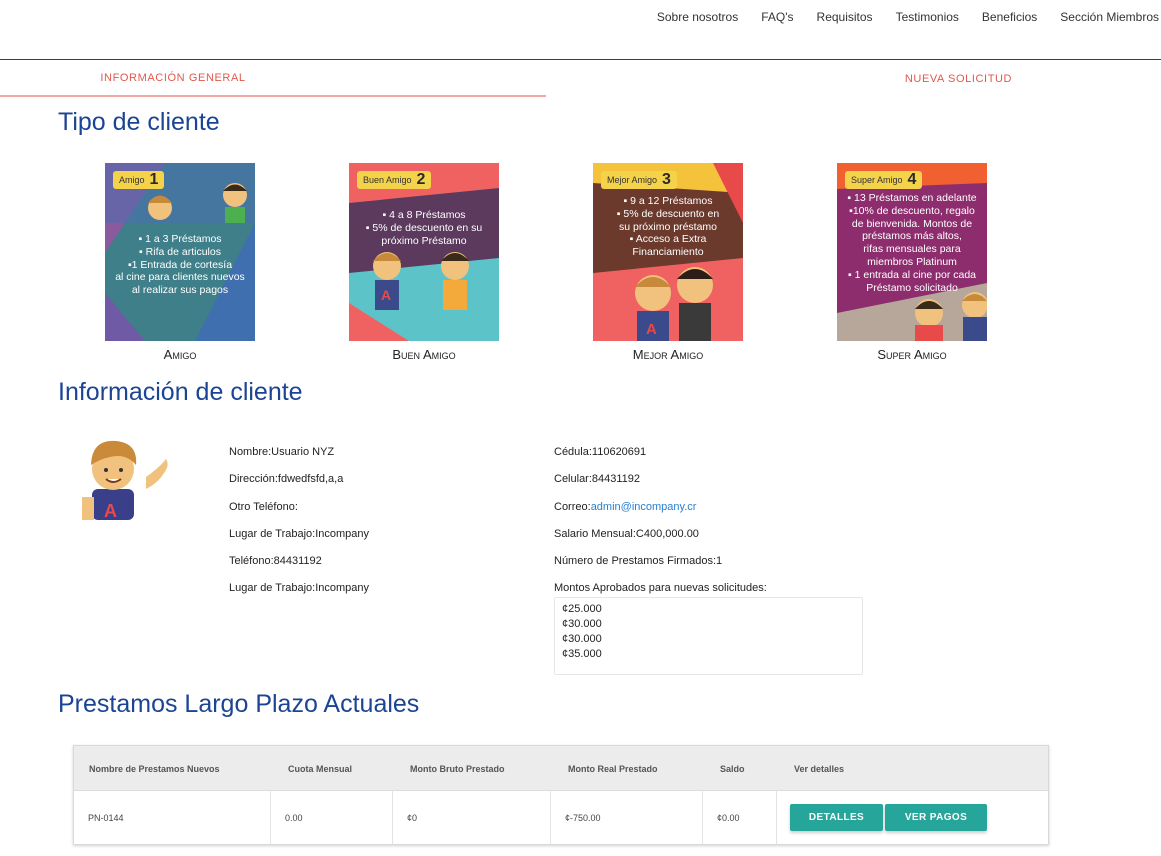  What do you see at coordinates (819, 768) in the screenshot?
I see `column-header-ver-detalles: Ver detalles` at bounding box center [819, 768].